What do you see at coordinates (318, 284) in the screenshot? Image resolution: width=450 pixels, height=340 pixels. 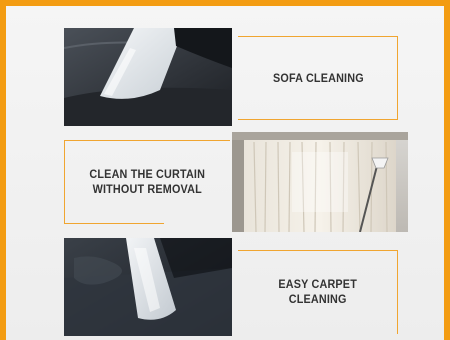 I see `carpet-label-line-1: EASY CARPET` at bounding box center [318, 284].